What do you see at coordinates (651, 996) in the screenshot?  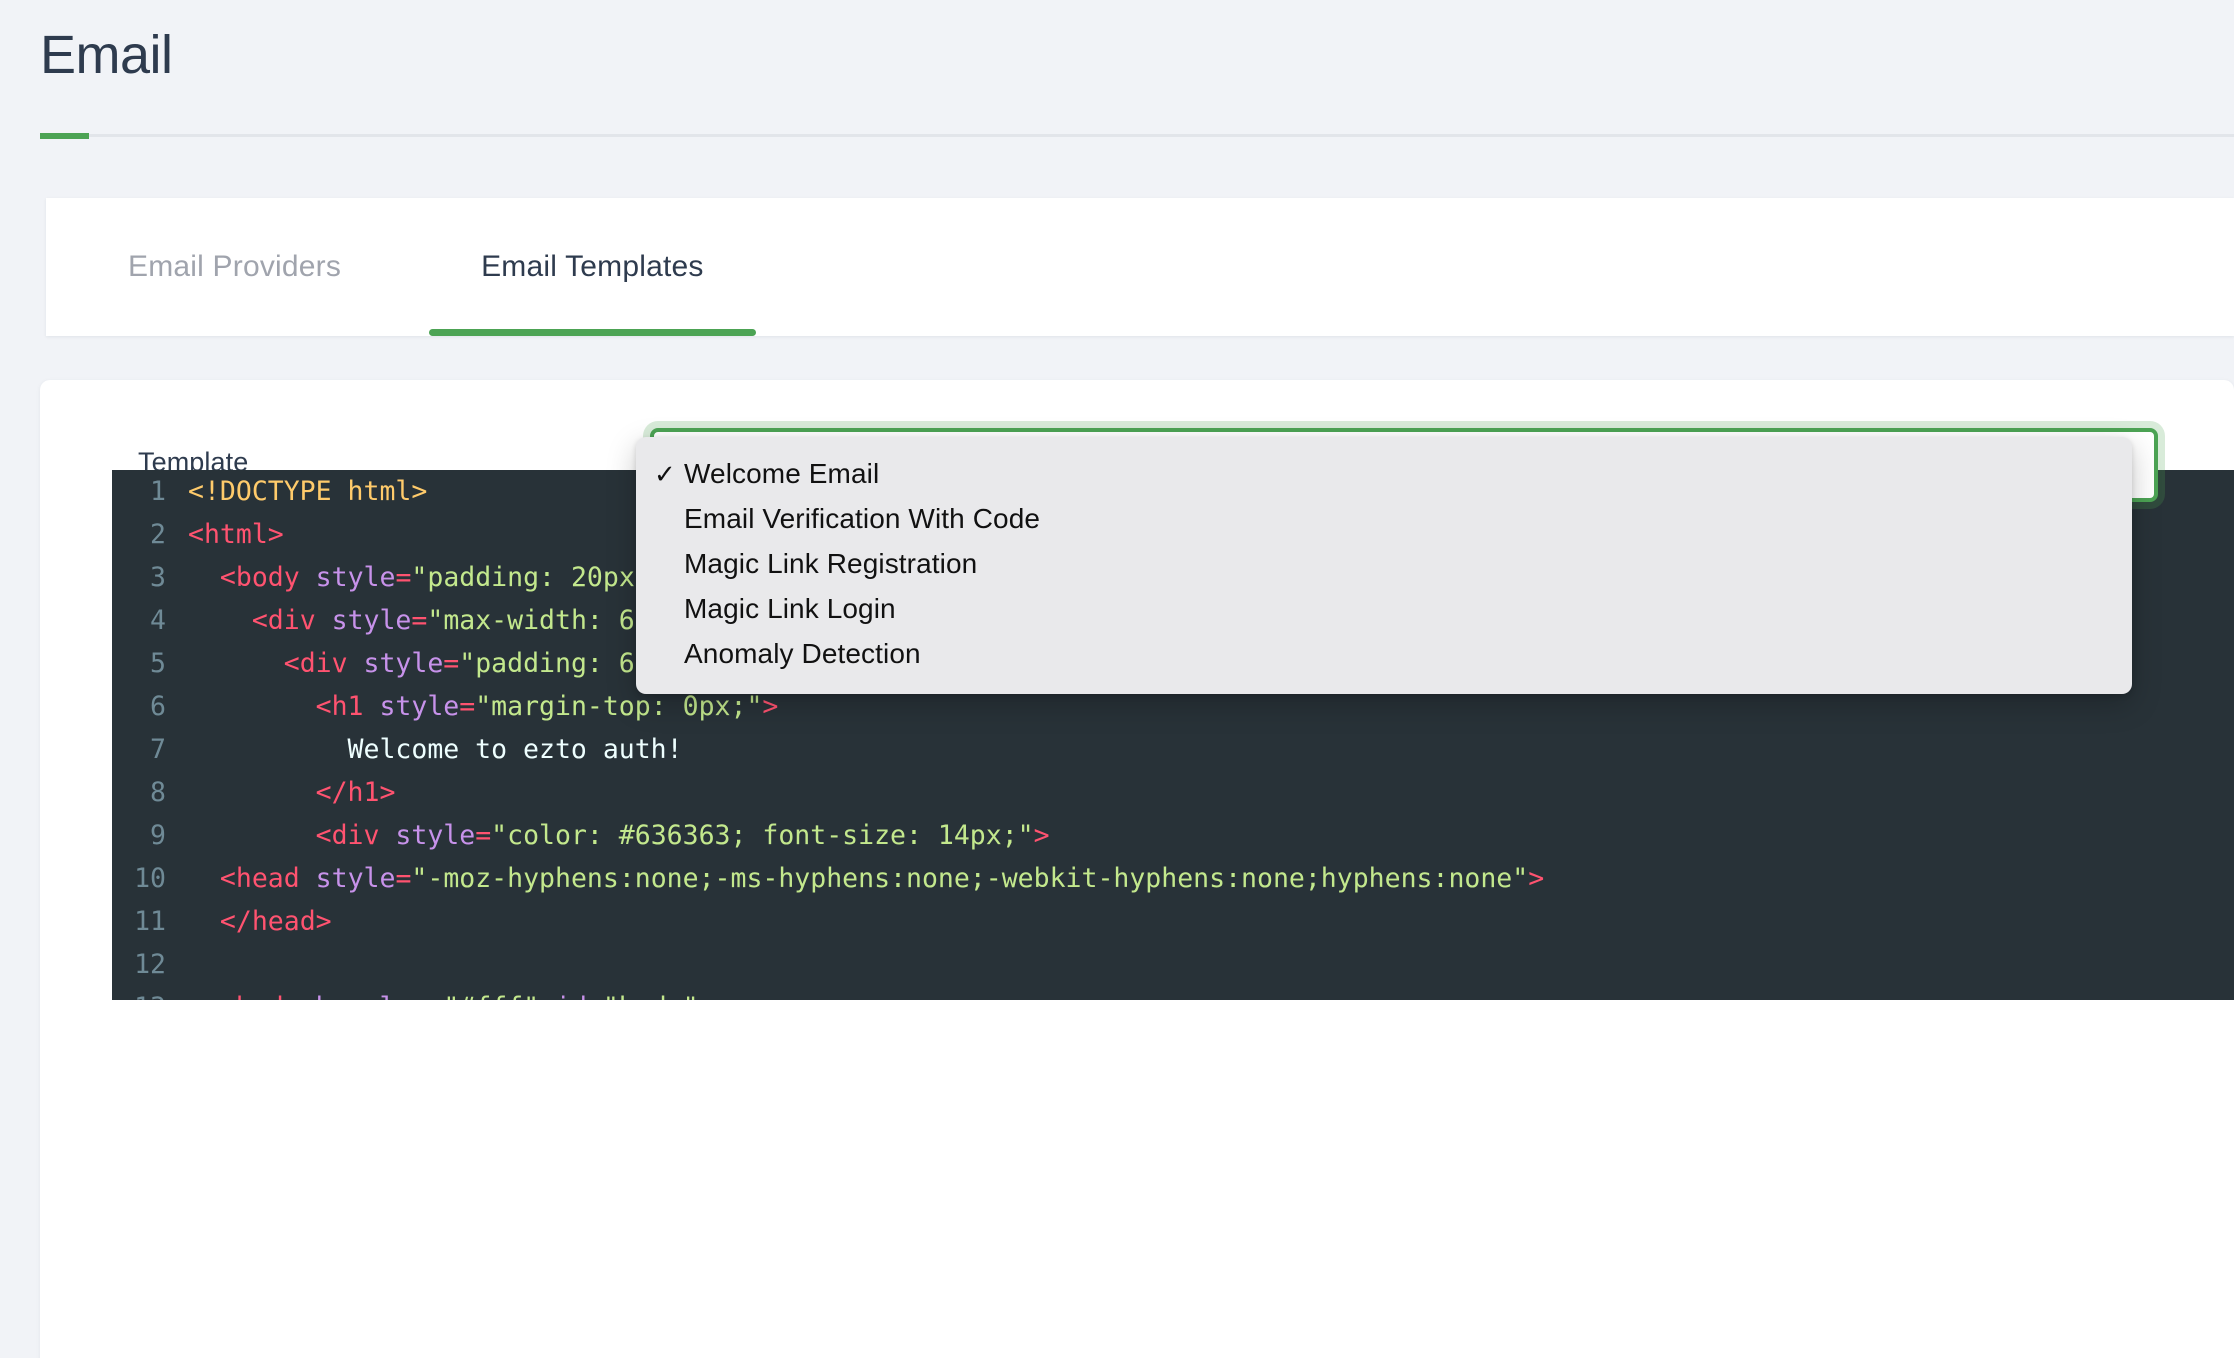 I see `token-str: "body"` at bounding box center [651, 996].